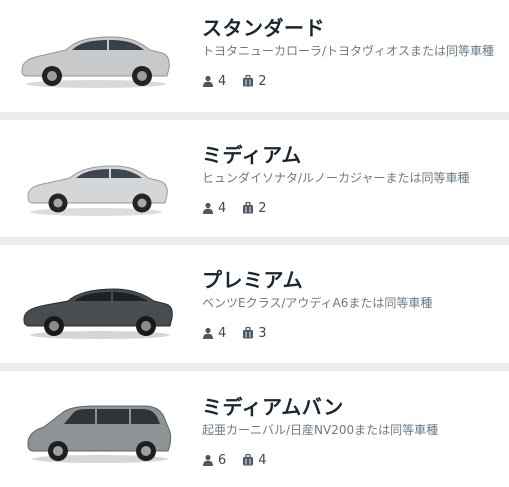 This screenshot has height=487, width=509. I want to click on car-class-specs: 6 4, so click(242, 460).